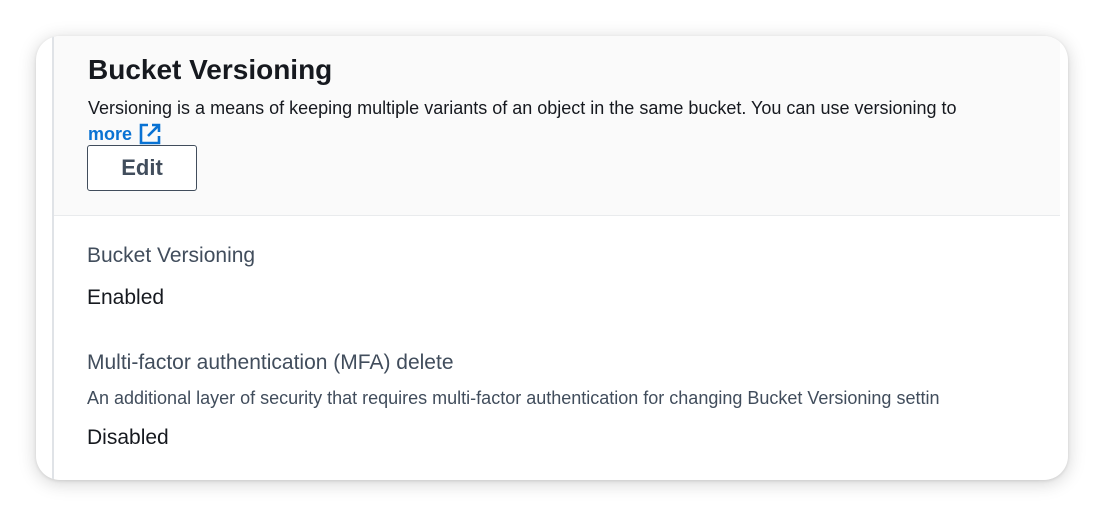 The width and height of the screenshot is (1104, 516). Describe the element at coordinates (142, 168) in the screenshot. I see `edit-button: Edit` at that location.